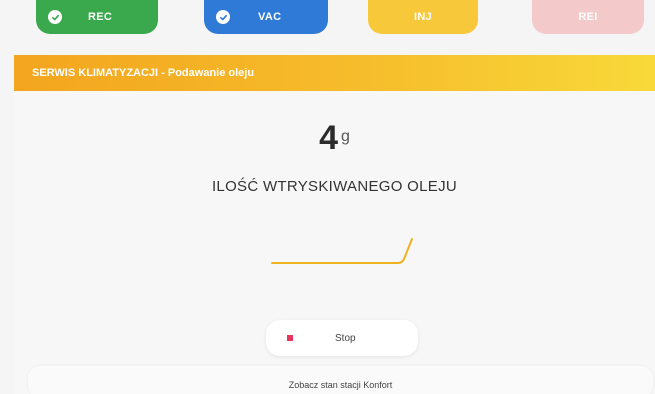 This screenshot has width=655, height=394. Describe the element at coordinates (270, 17) in the screenshot. I see `step-label: VAC` at that location.